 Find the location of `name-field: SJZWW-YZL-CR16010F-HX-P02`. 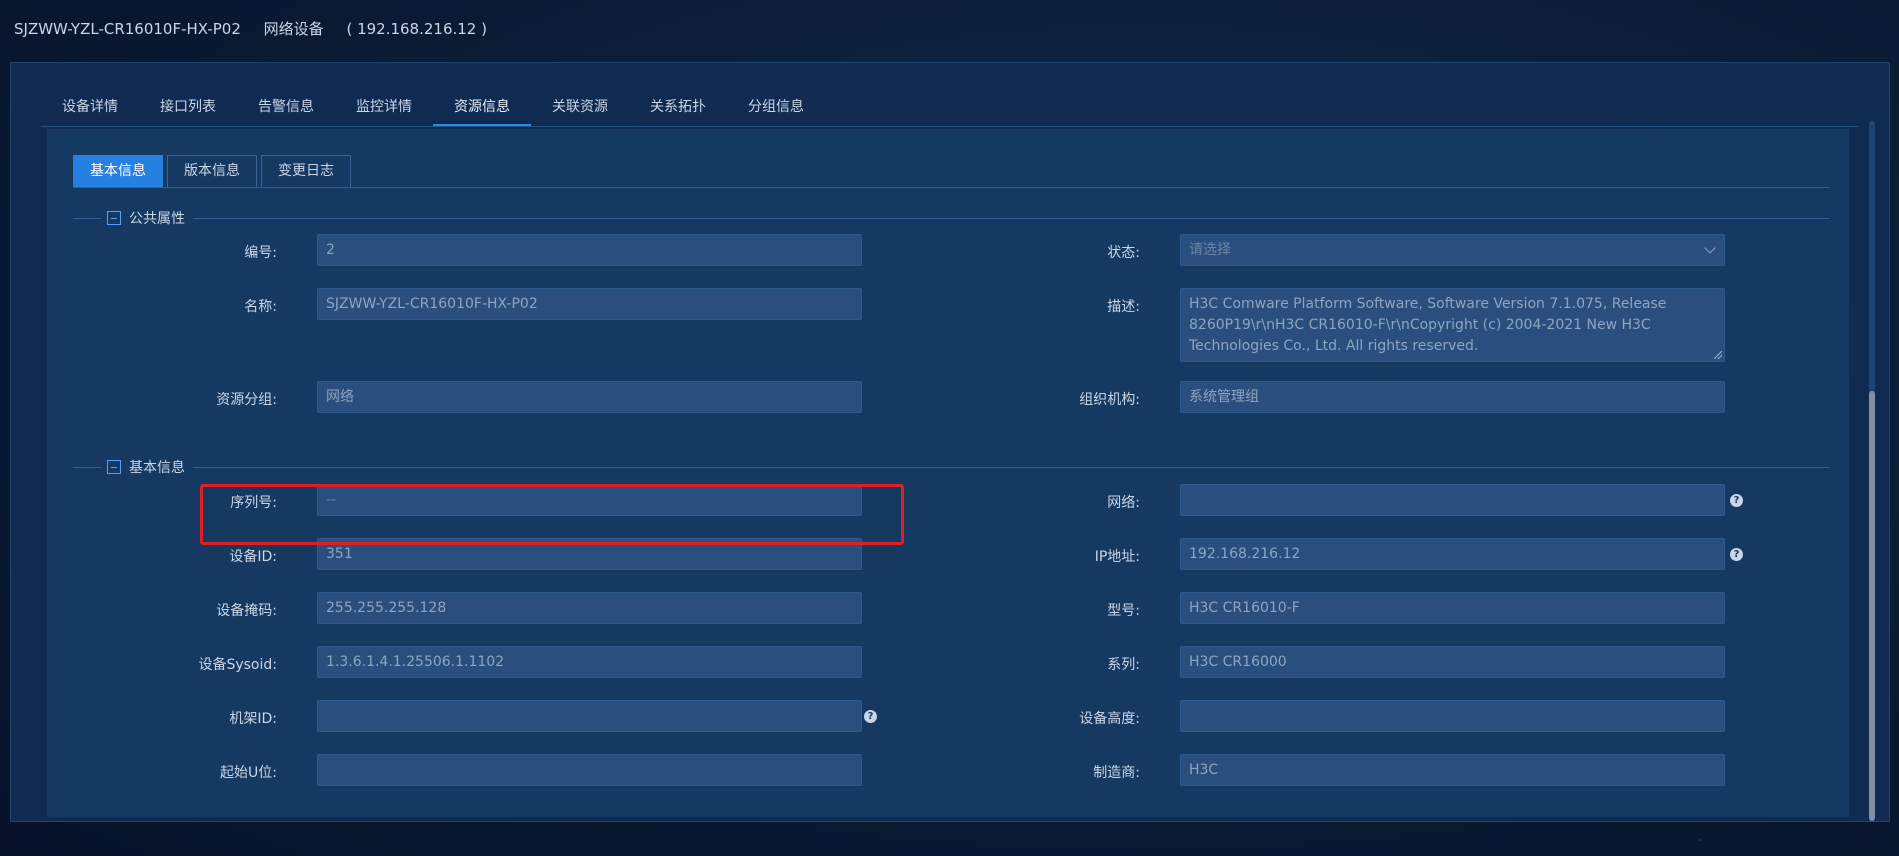

name-field: SJZWW-YZL-CR16010F-HX-P02 is located at coordinates (589, 304).